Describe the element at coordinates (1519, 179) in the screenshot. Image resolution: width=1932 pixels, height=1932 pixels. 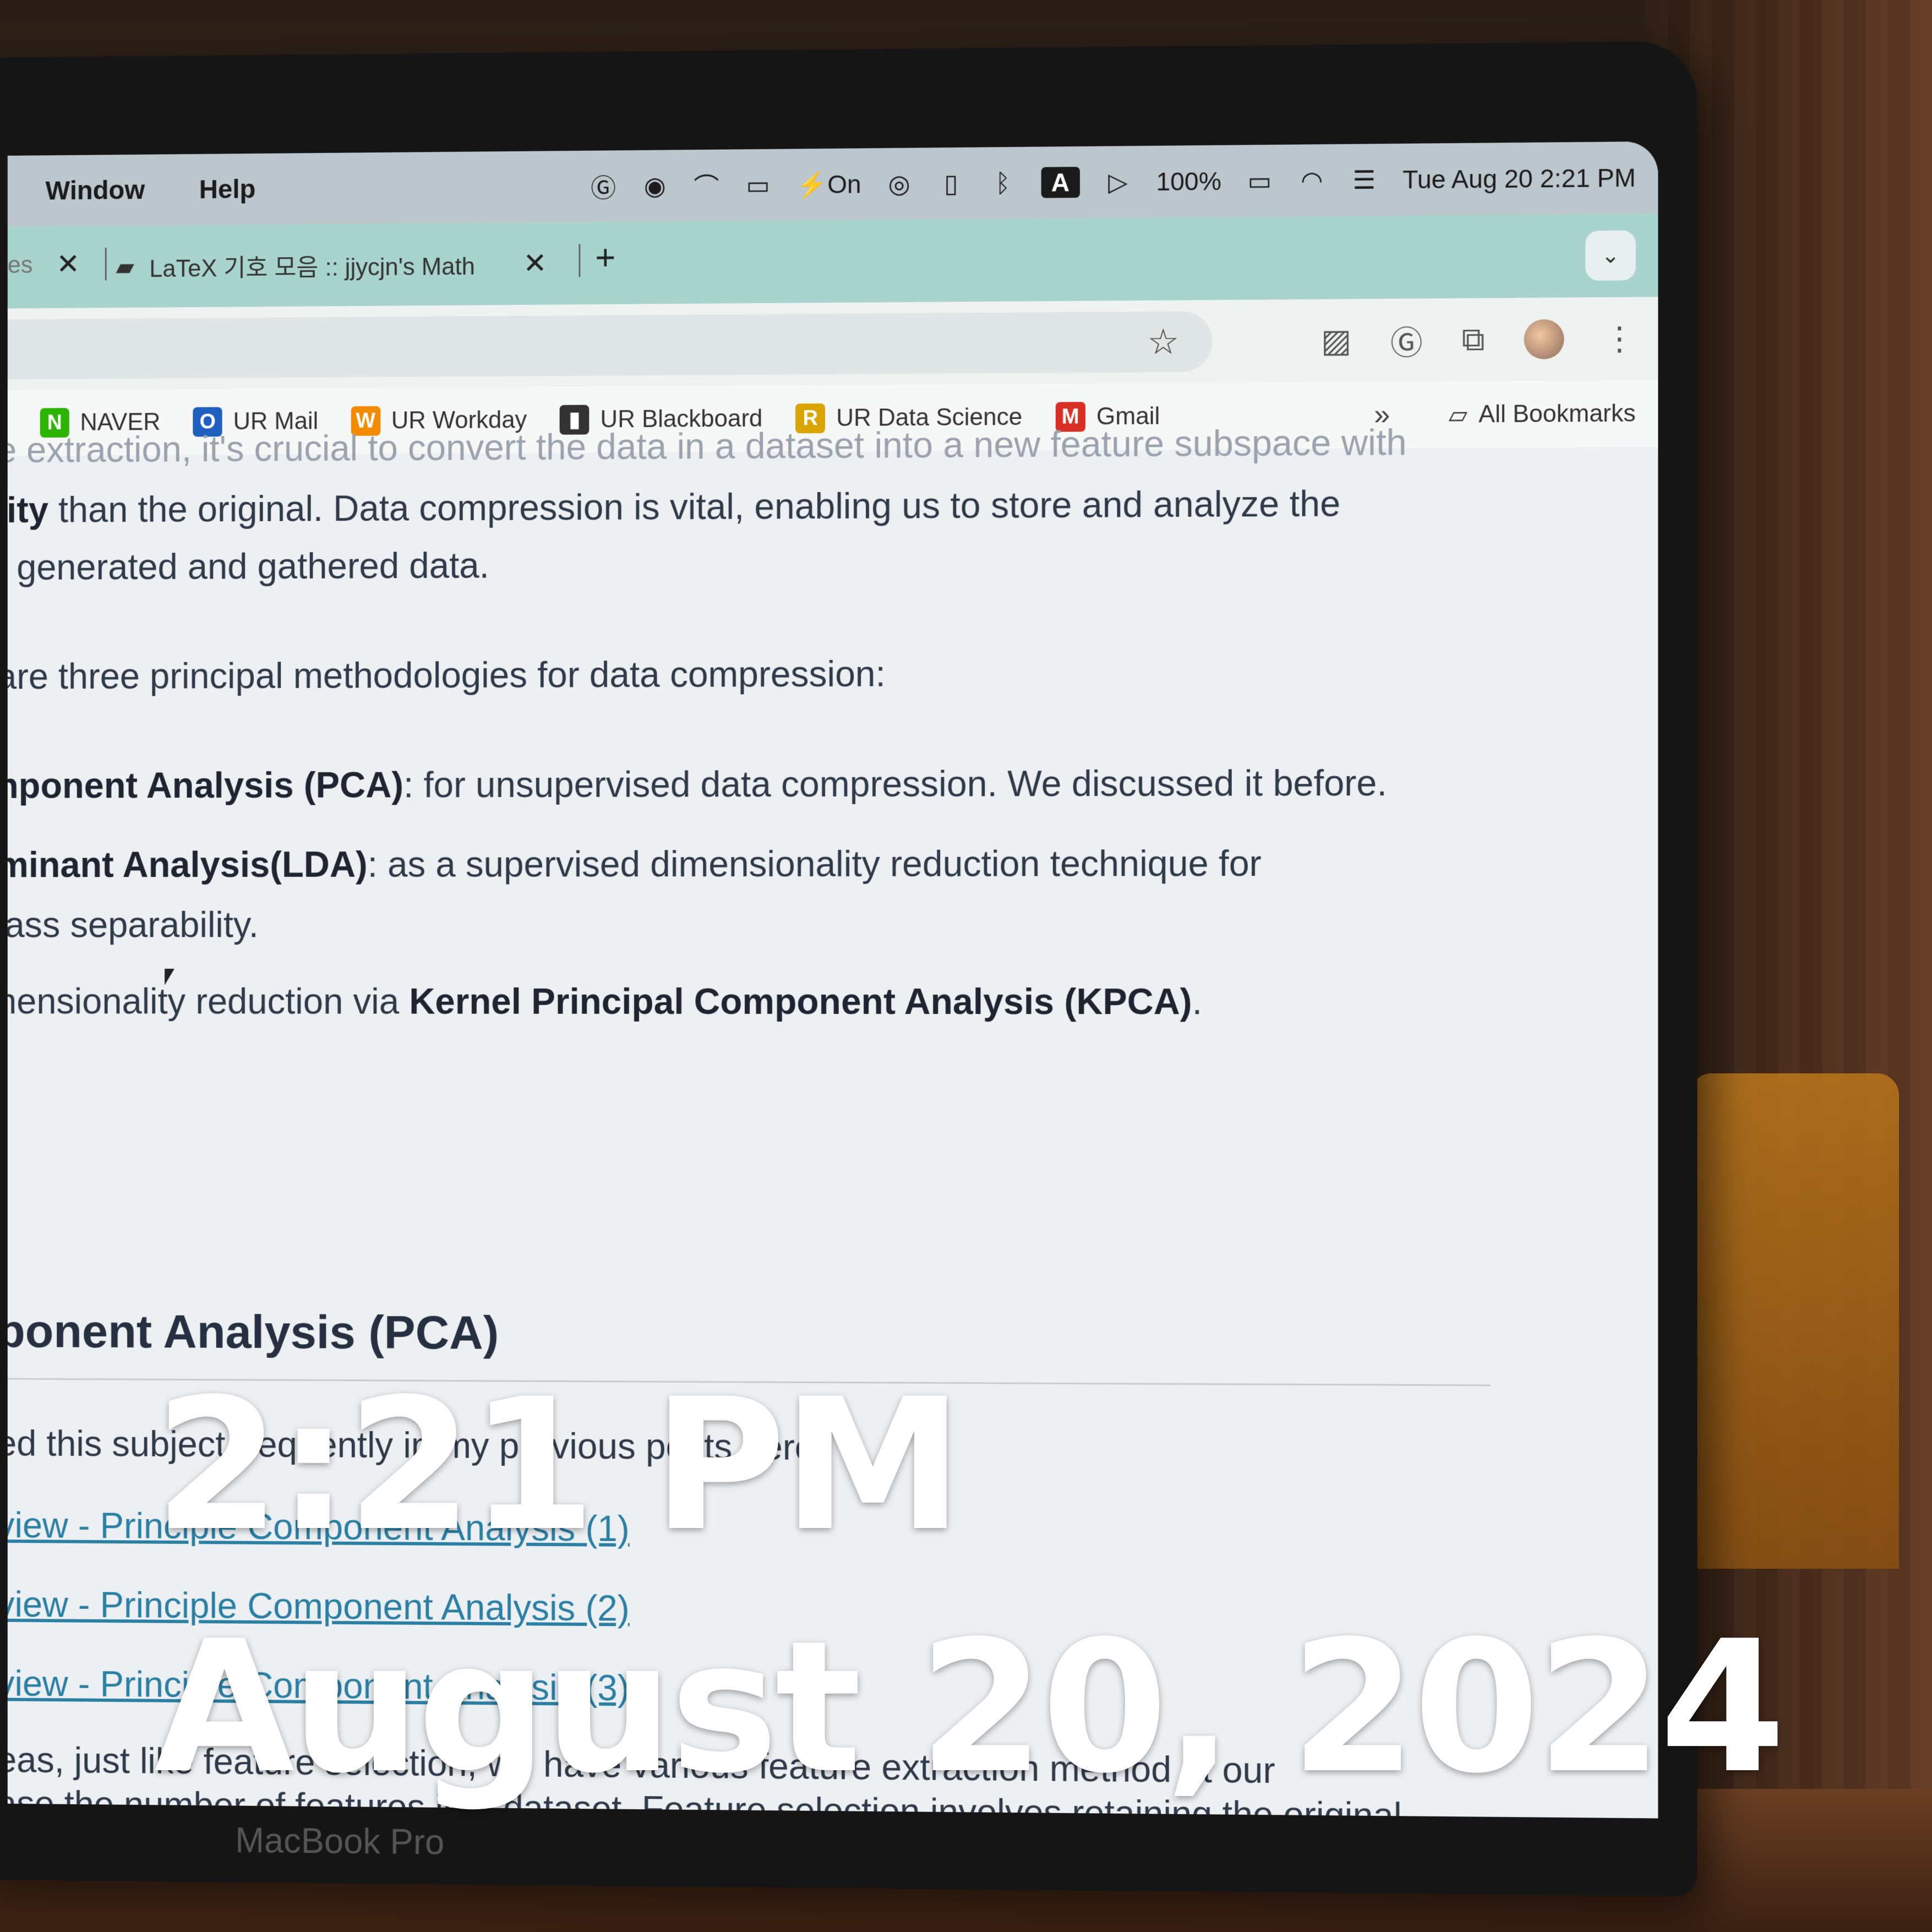
I see `menubar-clock: Tue Aug 20 2:21 PM` at that location.